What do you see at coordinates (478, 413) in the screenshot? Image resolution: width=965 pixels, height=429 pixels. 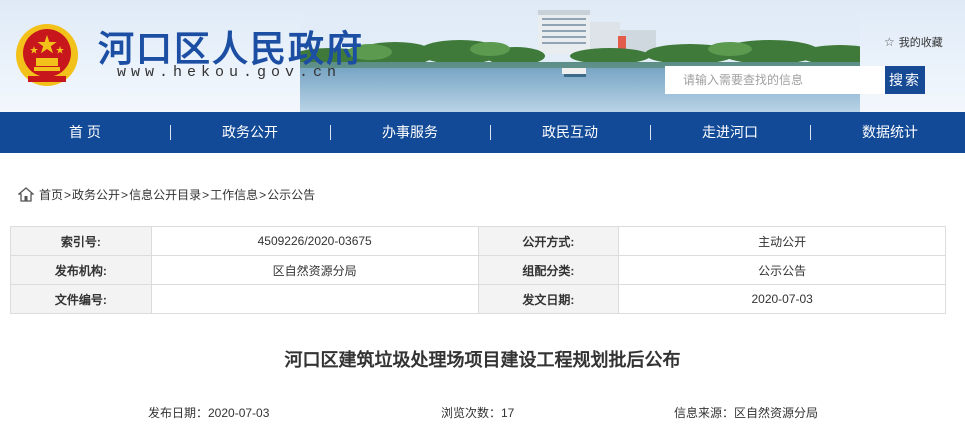 I see `view-count: 浏览次数：17` at bounding box center [478, 413].